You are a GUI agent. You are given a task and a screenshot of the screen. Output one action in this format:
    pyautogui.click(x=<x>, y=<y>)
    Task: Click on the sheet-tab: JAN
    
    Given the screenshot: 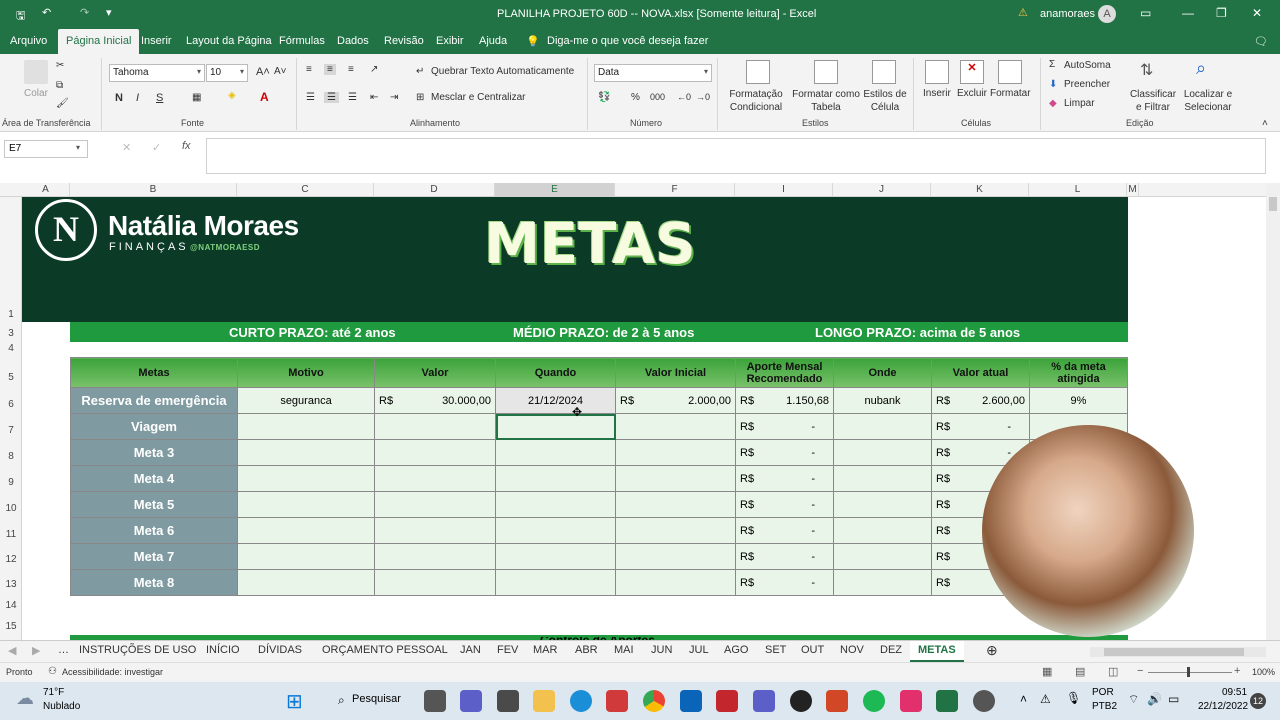 What is the action you would take?
    pyautogui.click(x=470, y=652)
    